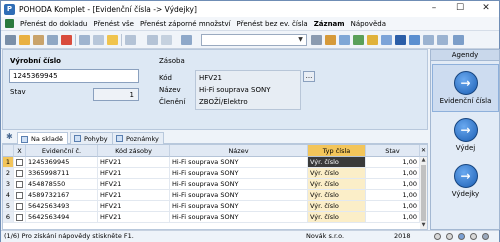  What do you see at coordinates (38, 40) in the screenshot?
I see `edit-record-icon` at bounding box center [38, 40].